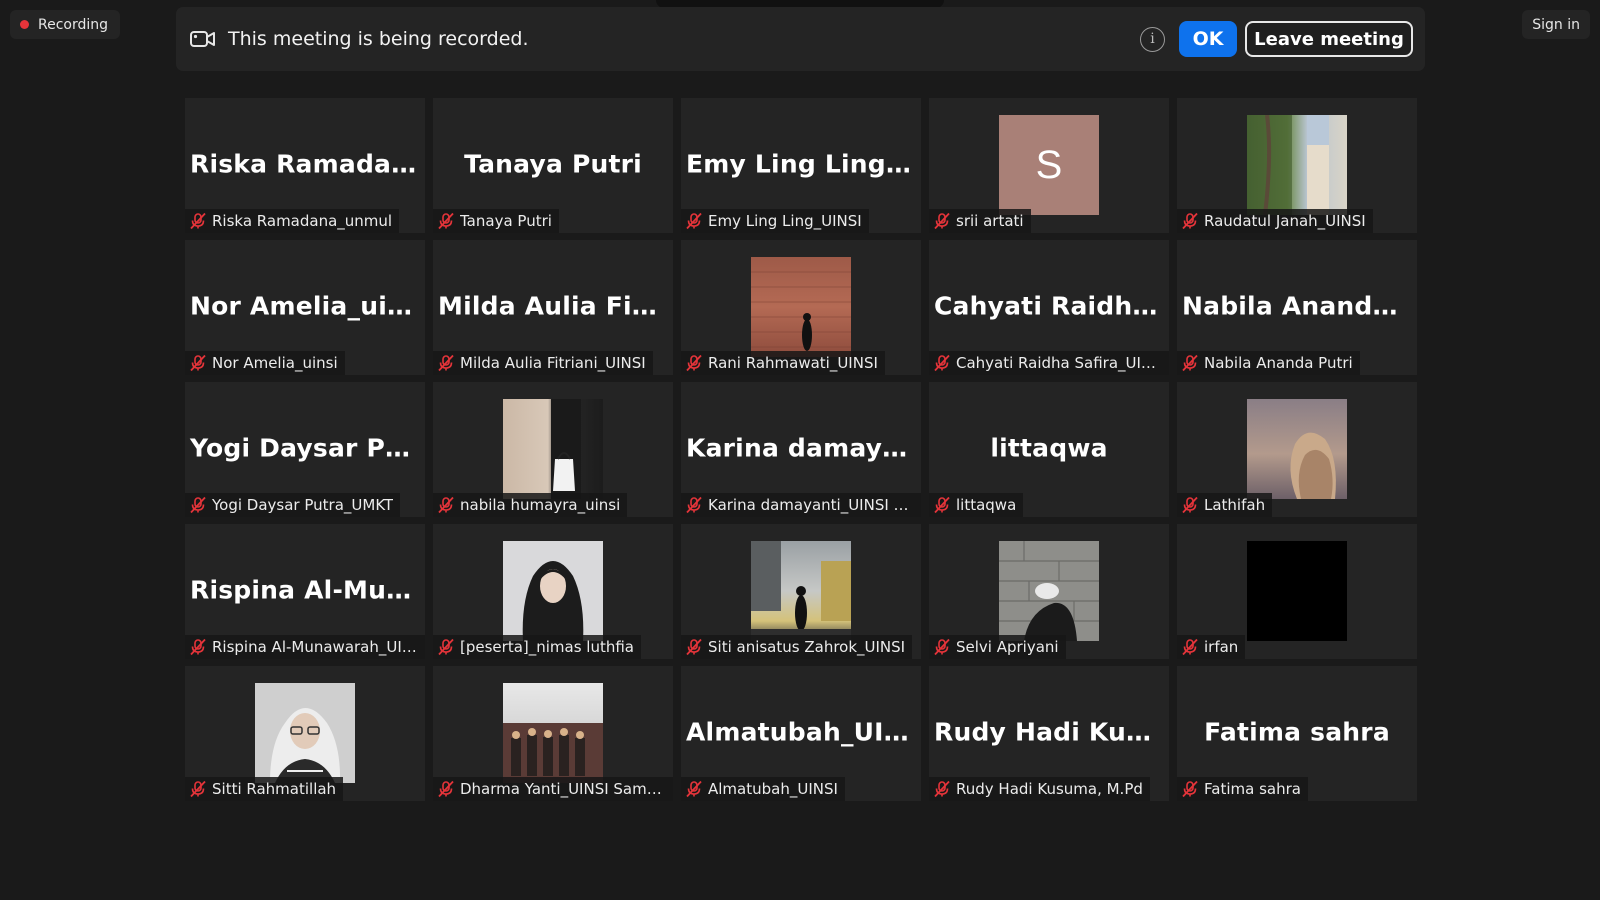 This screenshot has height=900, width=1600. What do you see at coordinates (1049, 165) in the screenshot?
I see `participant-tile: S srii artati` at bounding box center [1049, 165].